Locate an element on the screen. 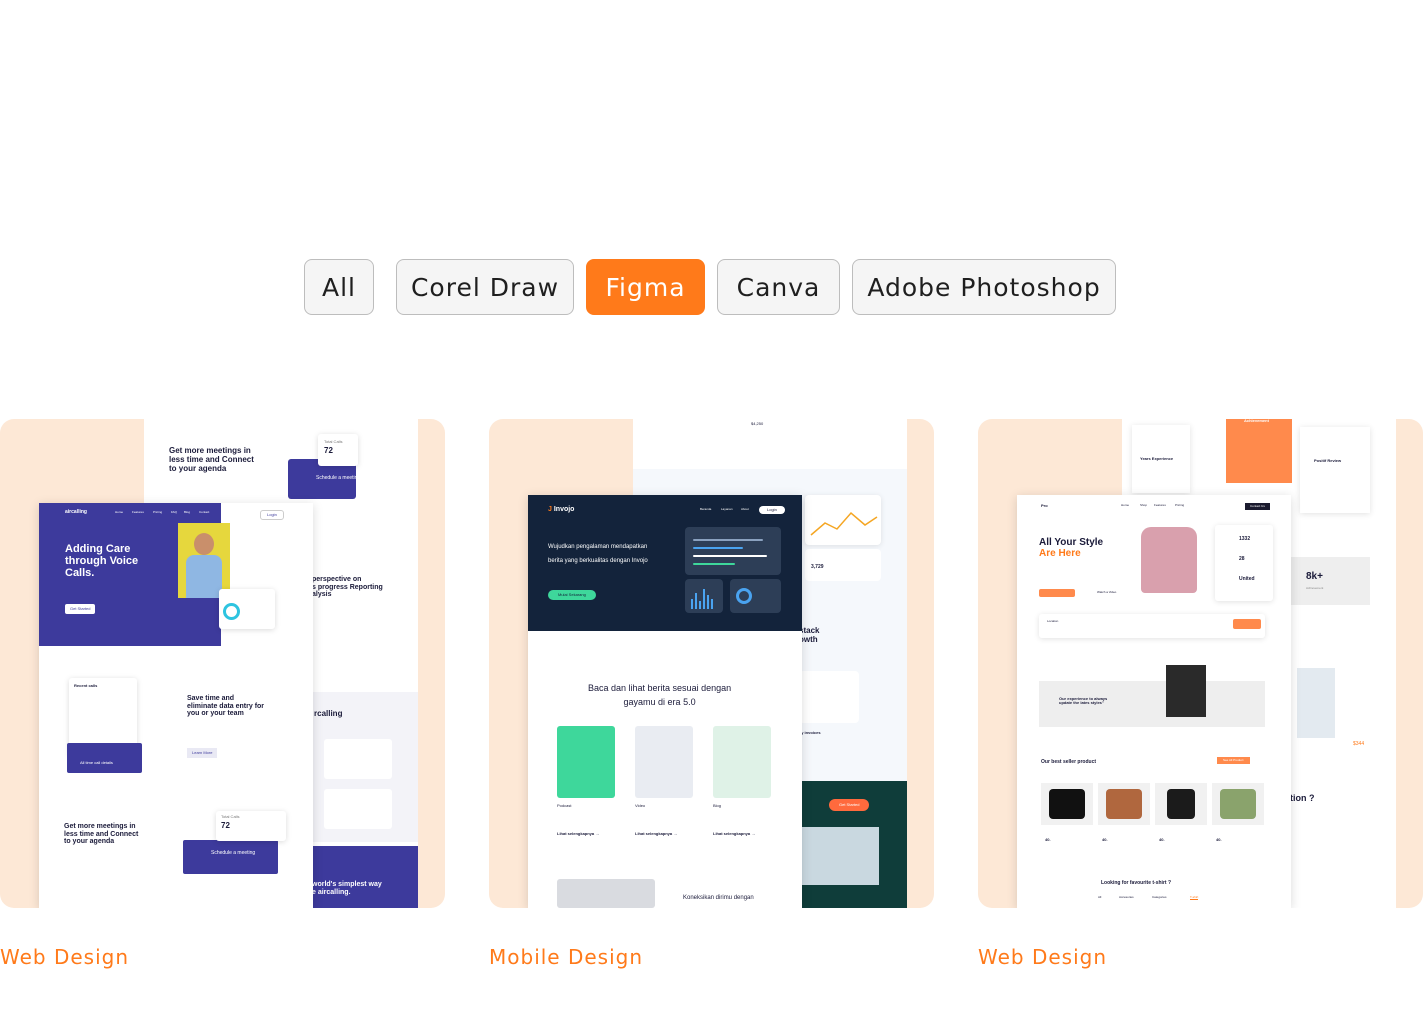 The width and height of the screenshot is (1423, 1020). watch-video-link: Watch a Video is located at coordinates (1106, 592).